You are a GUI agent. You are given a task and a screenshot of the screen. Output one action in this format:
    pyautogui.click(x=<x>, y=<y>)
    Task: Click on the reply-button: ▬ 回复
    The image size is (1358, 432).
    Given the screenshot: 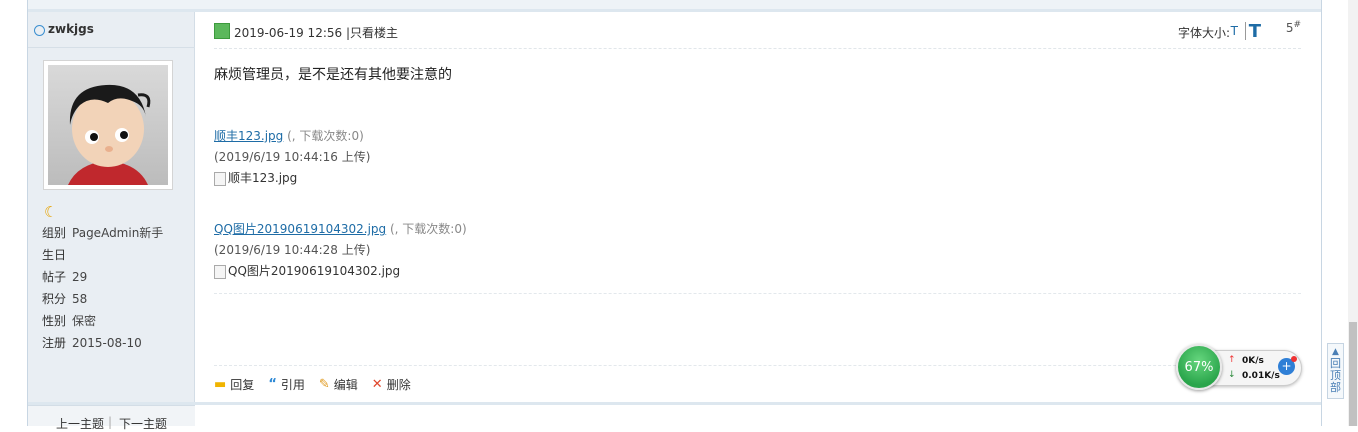 What is the action you would take?
    pyautogui.click(x=234, y=384)
    